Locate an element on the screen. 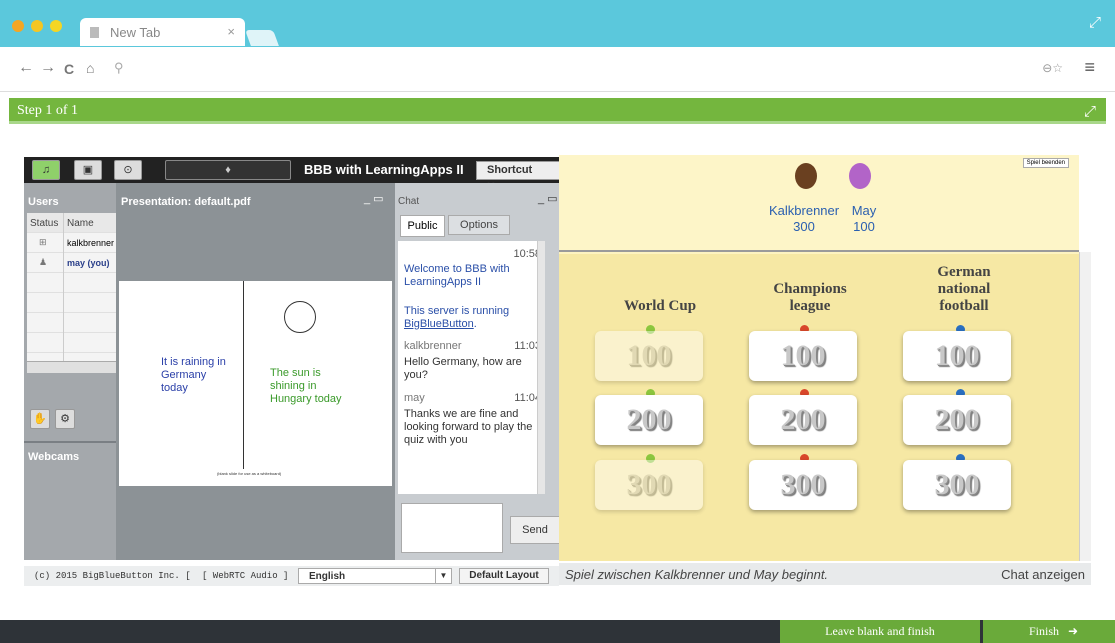 Image resolution: width=1115 pixels, height=643 pixels. slide-footer-note: (blank slide for use as a whiteboard) is located at coordinates (249, 473).